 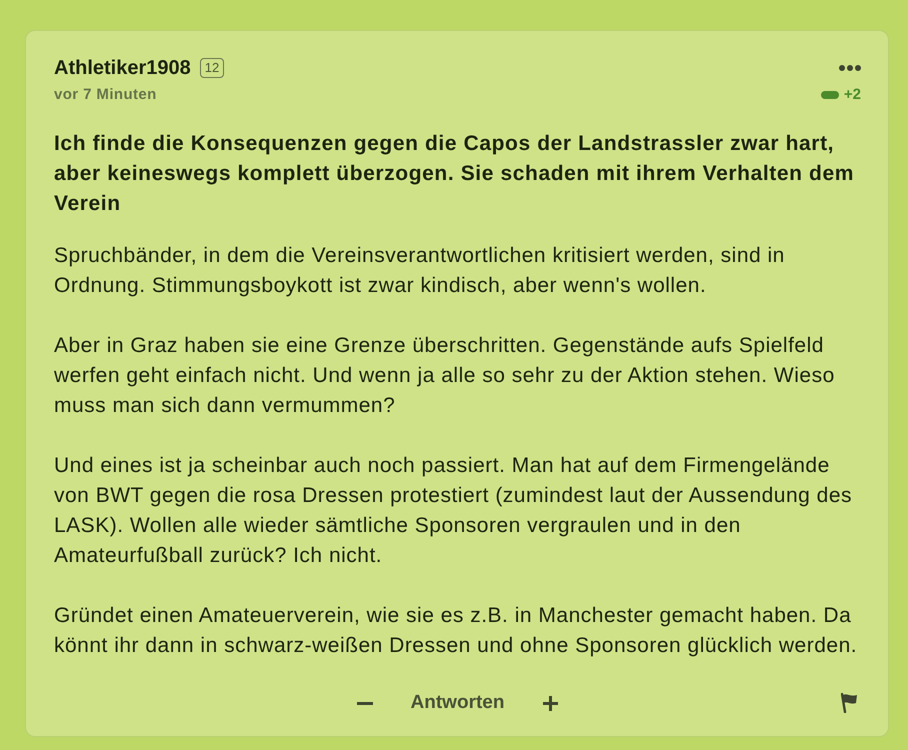 What do you see at coordinates (829, 95) in the screenshot?
I see `rating-bar-icon` at bounding box center [829, 95].